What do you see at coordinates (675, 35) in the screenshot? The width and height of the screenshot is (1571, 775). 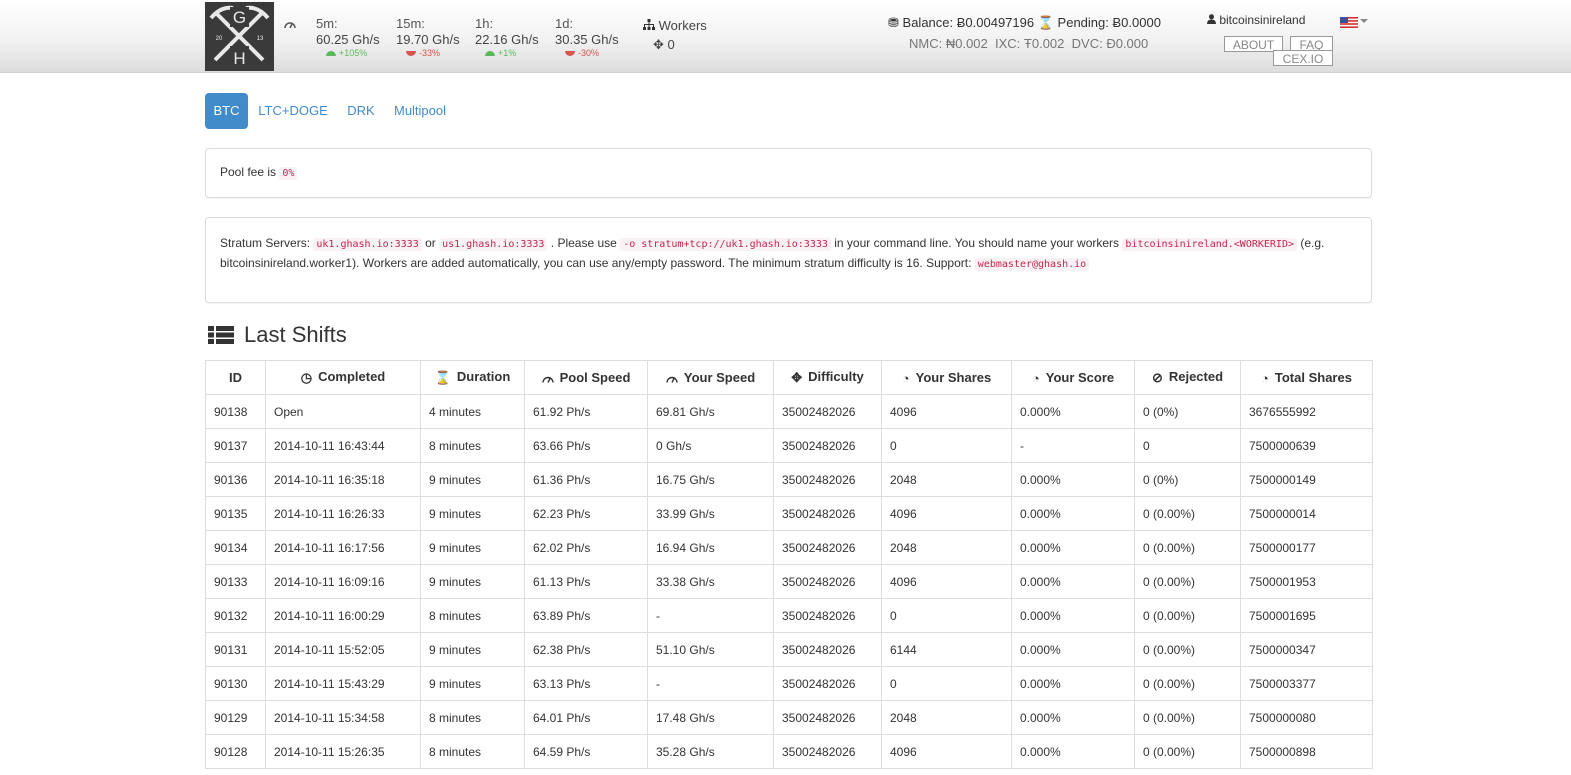 I see `workers-summary: Workers ✥ 0` at bounding box center [675, 35].